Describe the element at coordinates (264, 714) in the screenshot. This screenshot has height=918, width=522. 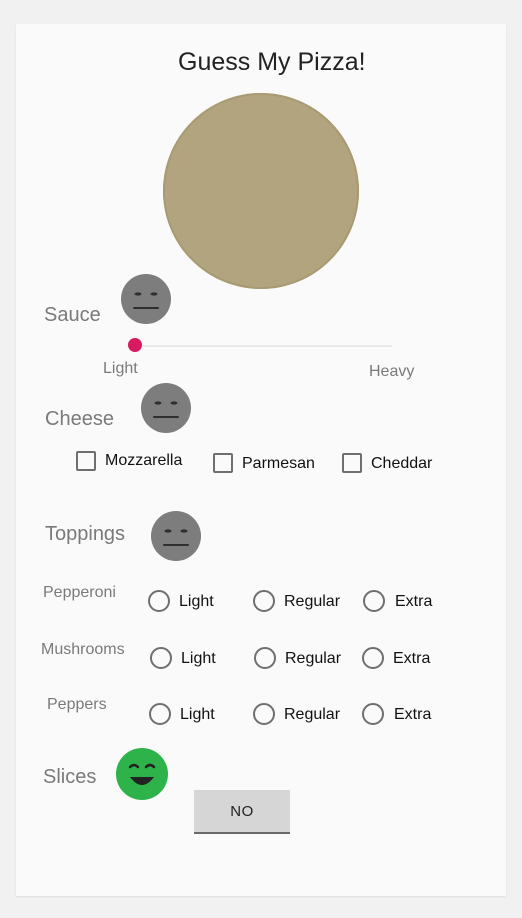
I see `peppers-regular-radio` at that location.